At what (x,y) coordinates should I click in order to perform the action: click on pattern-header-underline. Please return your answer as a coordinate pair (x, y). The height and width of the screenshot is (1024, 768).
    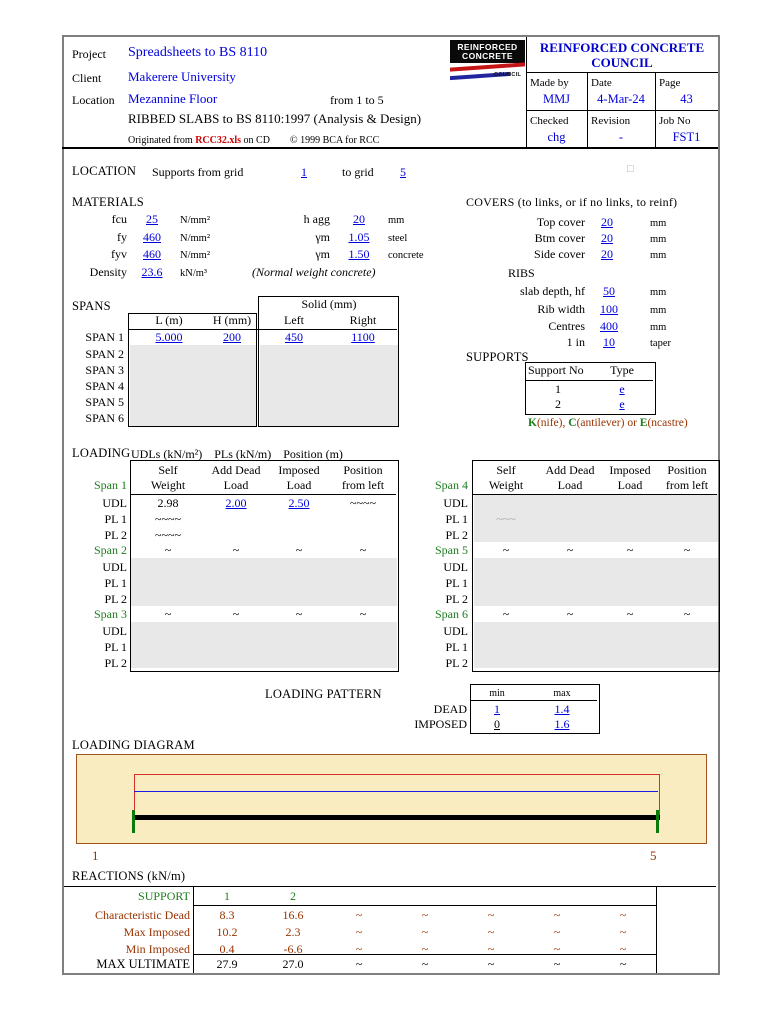
    Looking at the image, I should click on (534, 700).